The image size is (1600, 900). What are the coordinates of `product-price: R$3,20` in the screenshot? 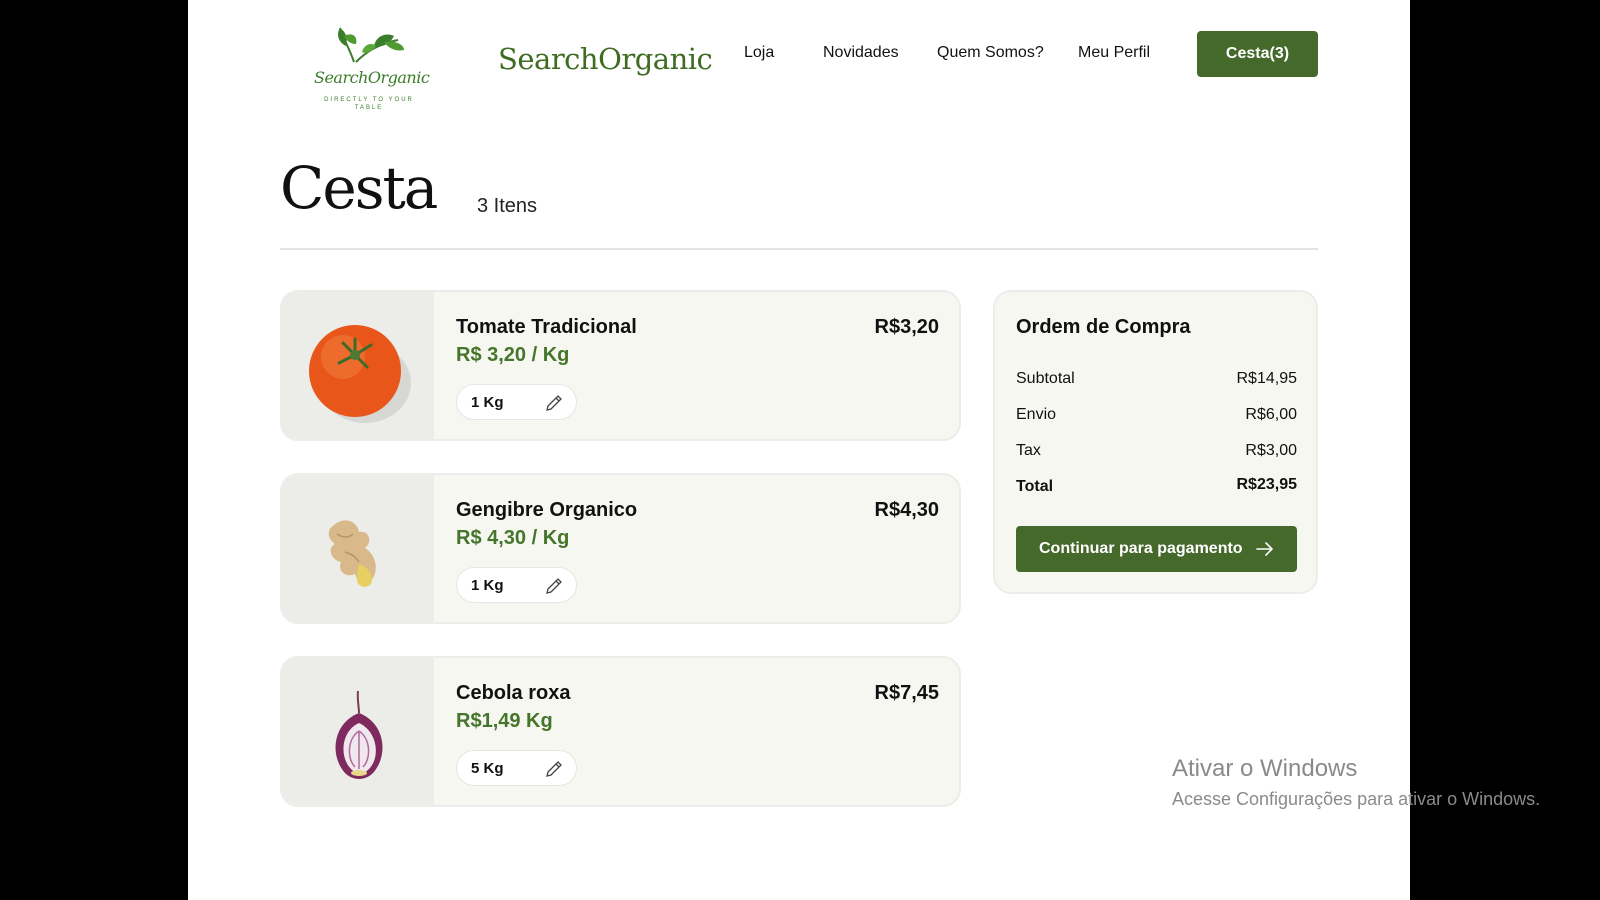 It's located at (907, 327).